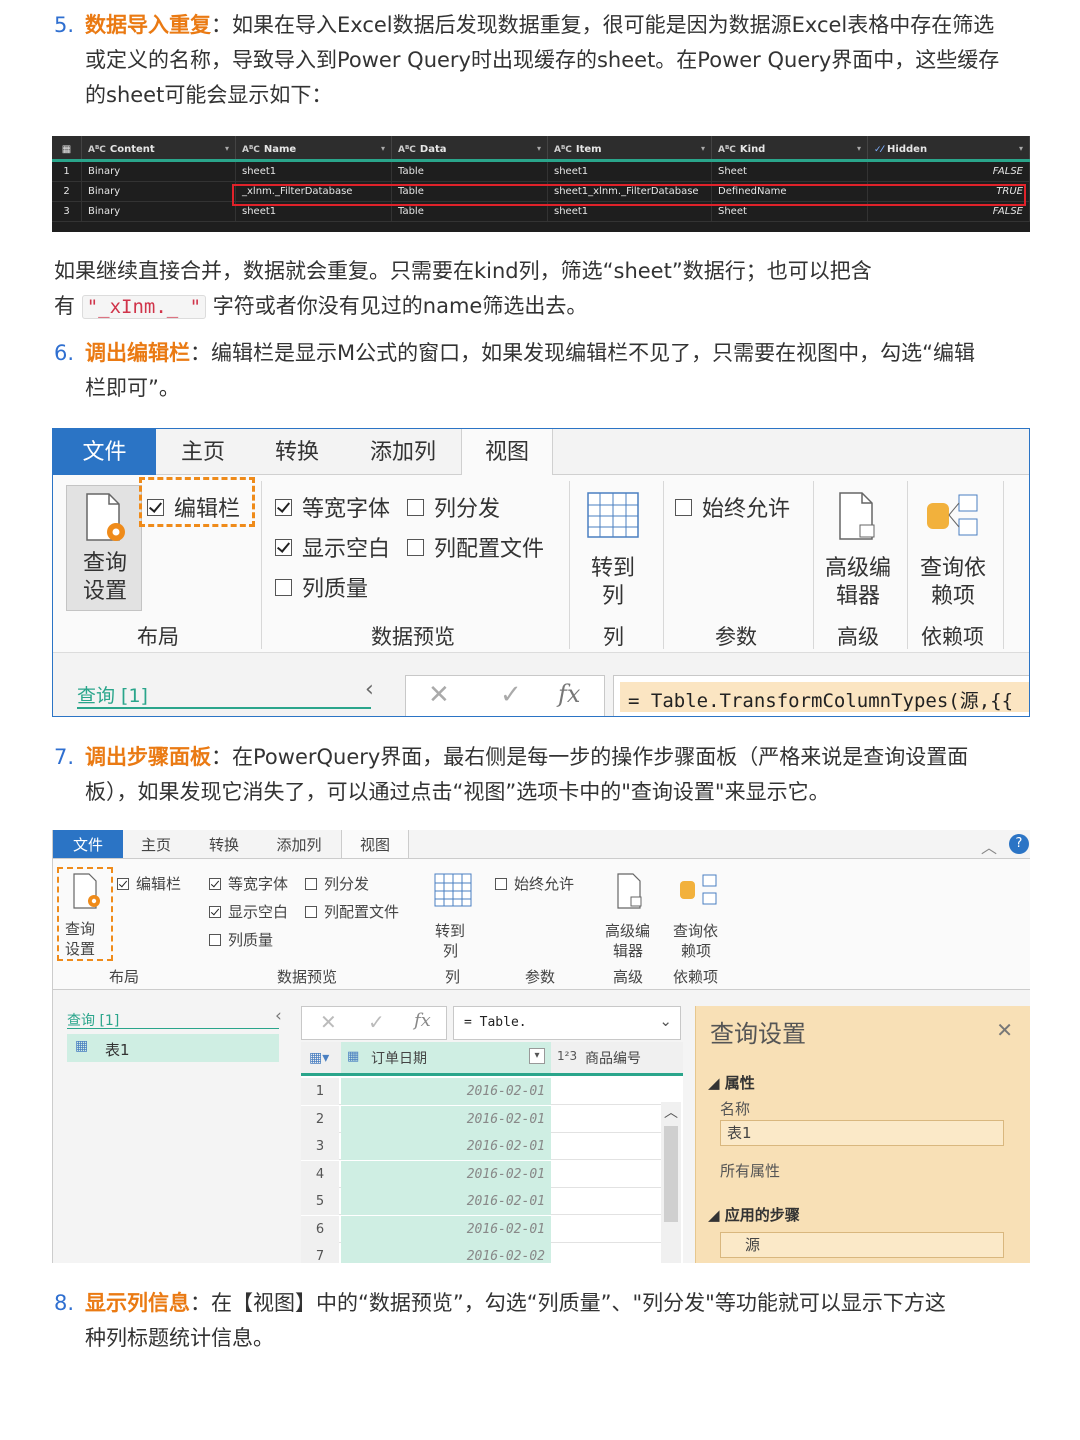 The width and height of the screenshot is (1080, 1440). Describe the element at coordinates (173, 1048) in the screenshot. I see `query-item: ▦ 表1` at that location.